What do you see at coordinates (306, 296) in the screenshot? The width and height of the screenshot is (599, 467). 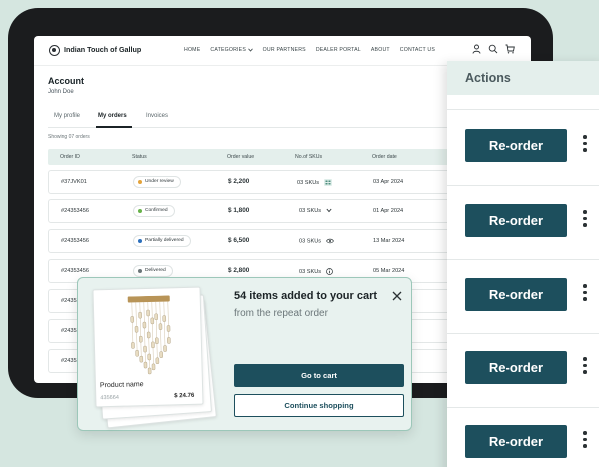 I see `toast-title: 54 items added to your cart` at bounding box center [306, 296].